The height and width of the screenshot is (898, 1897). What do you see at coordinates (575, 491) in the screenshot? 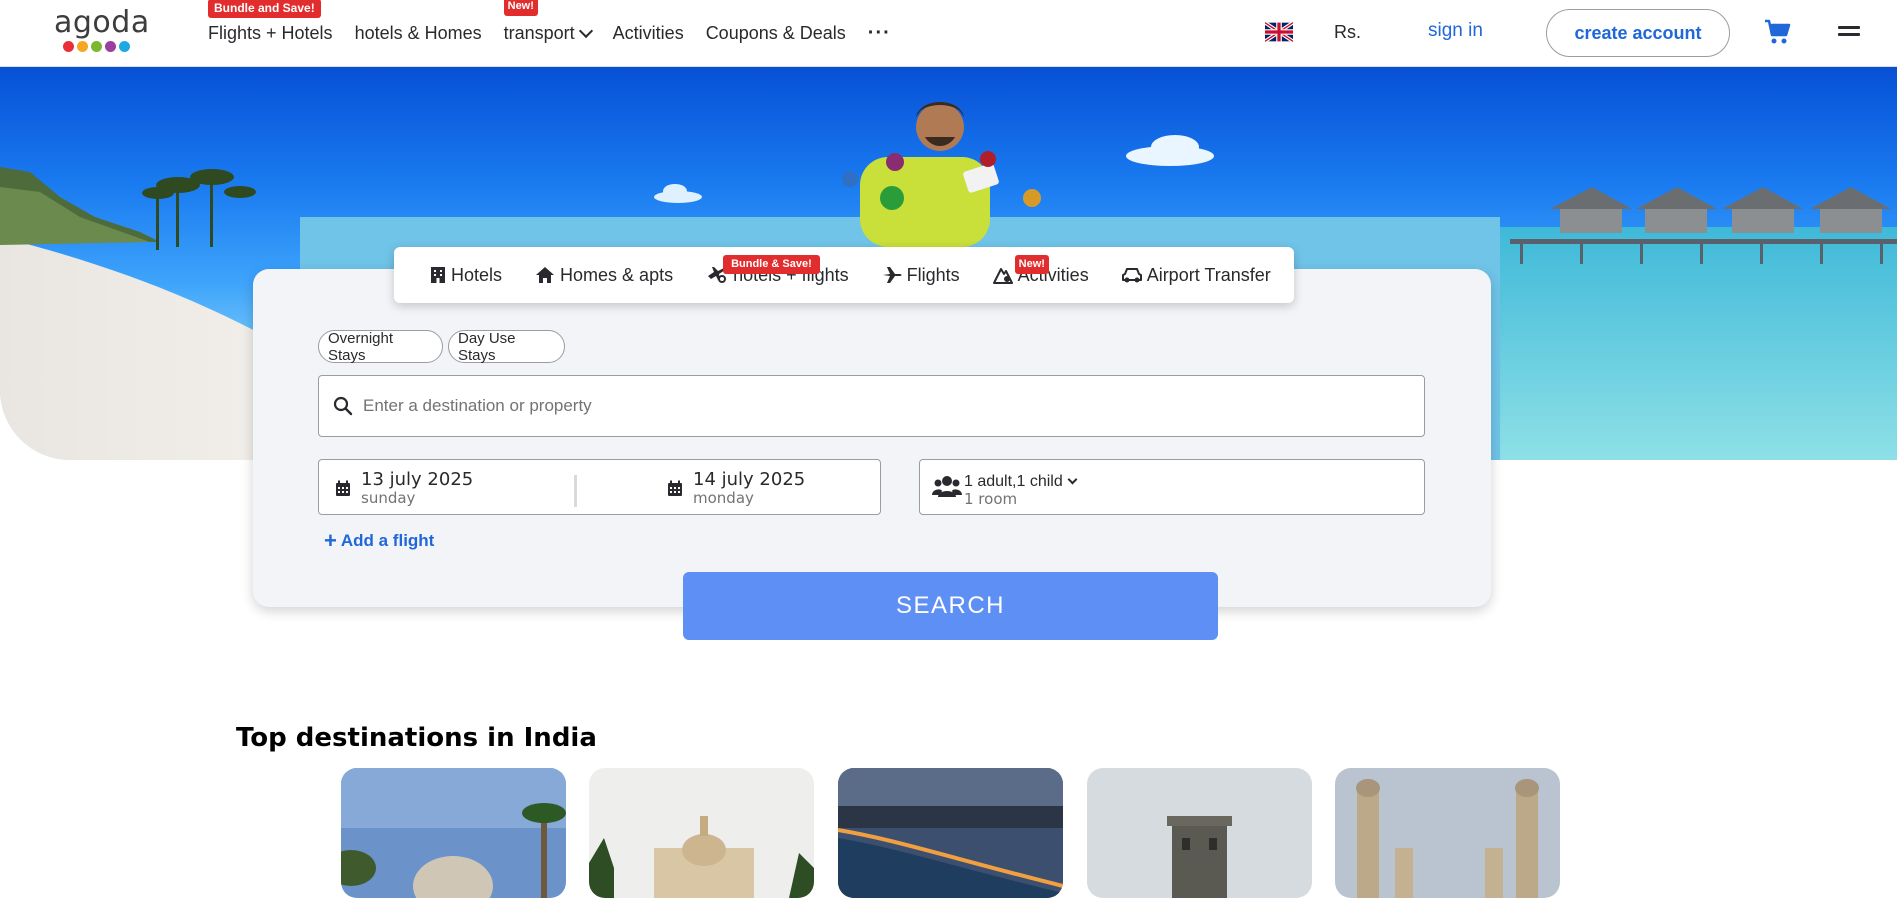
I see `date-divider` at bounding box center [575, 491].